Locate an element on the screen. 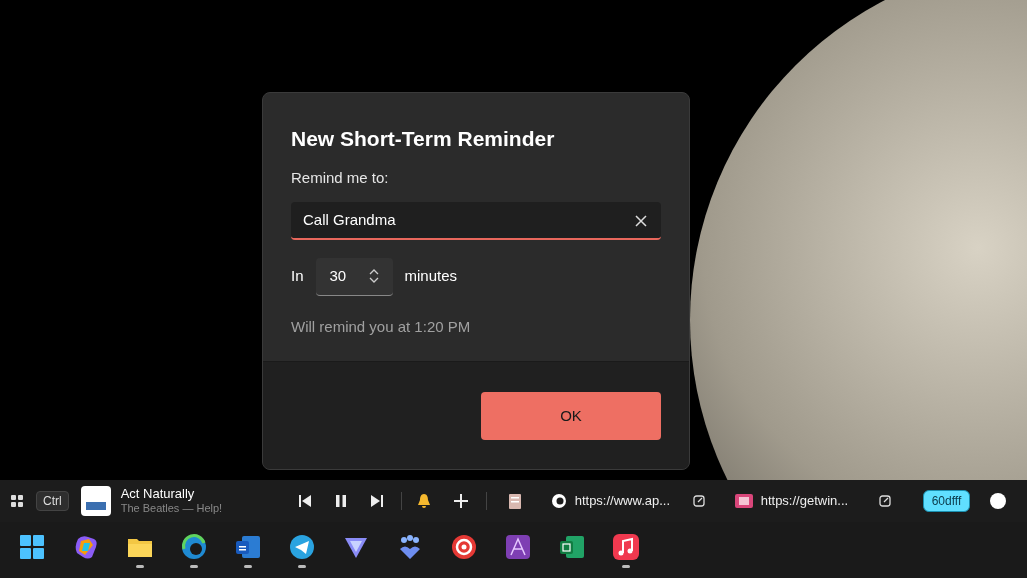 The width and height of the screenshot is (1027, 578). color-hex-badge: 60dfff is located at coordinates (946, 501).